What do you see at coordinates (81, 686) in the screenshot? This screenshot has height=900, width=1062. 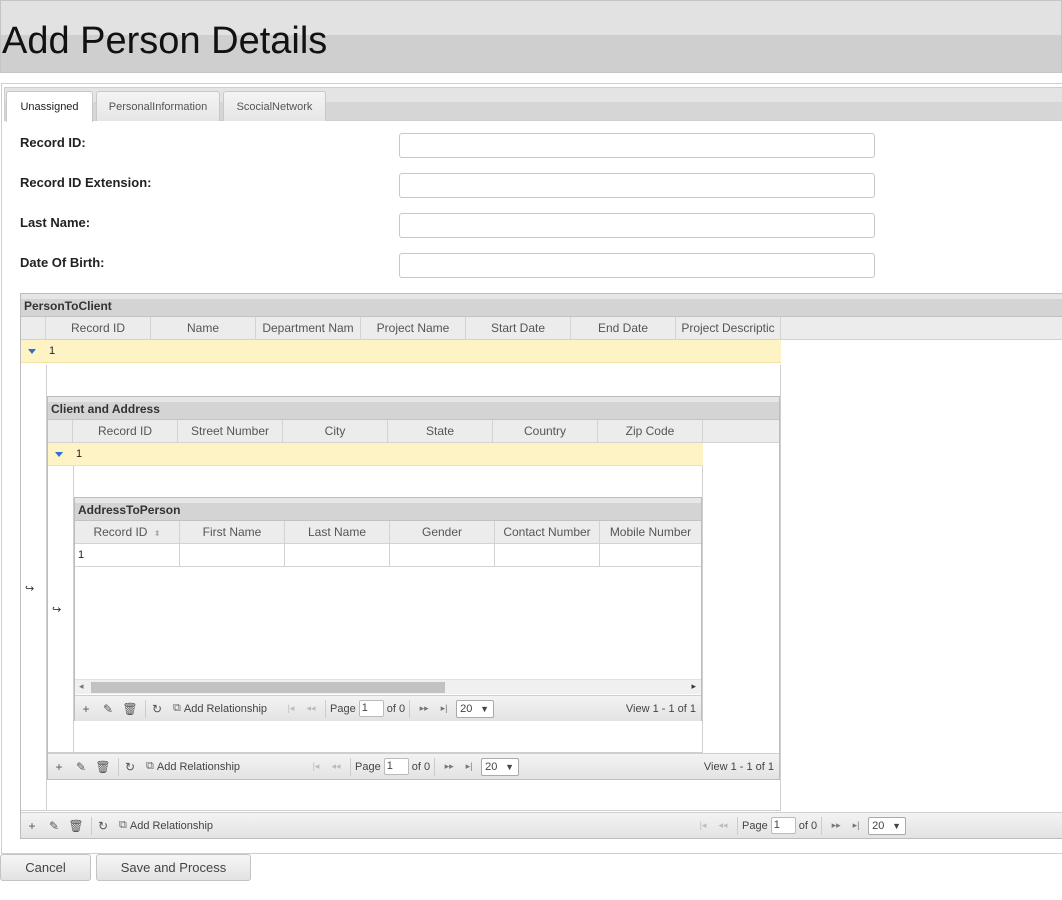 I see `scroll-left-icon: ◂` at bounding box center [81, 686].